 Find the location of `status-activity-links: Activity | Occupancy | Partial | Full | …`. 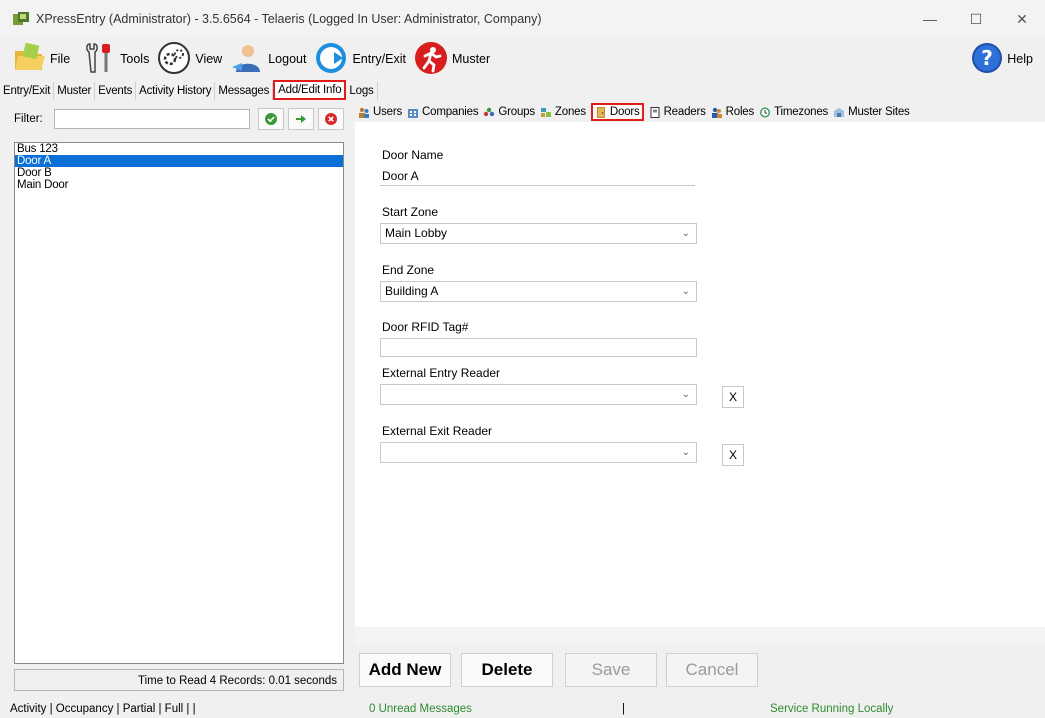

status-activity-links: Activity | Occupancy | Partial | Full | … is located at coordinates (103, 709).